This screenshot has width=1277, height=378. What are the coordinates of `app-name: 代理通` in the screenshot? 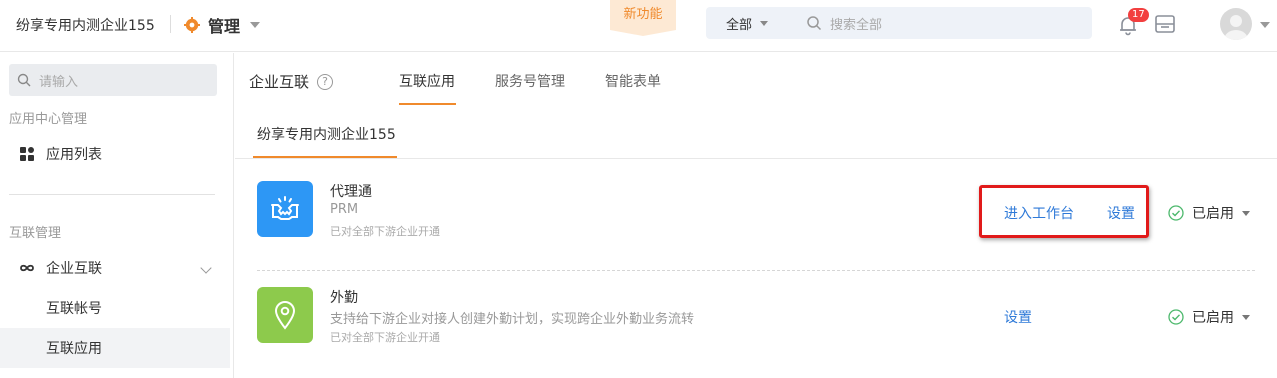 It's located at (351, 192).